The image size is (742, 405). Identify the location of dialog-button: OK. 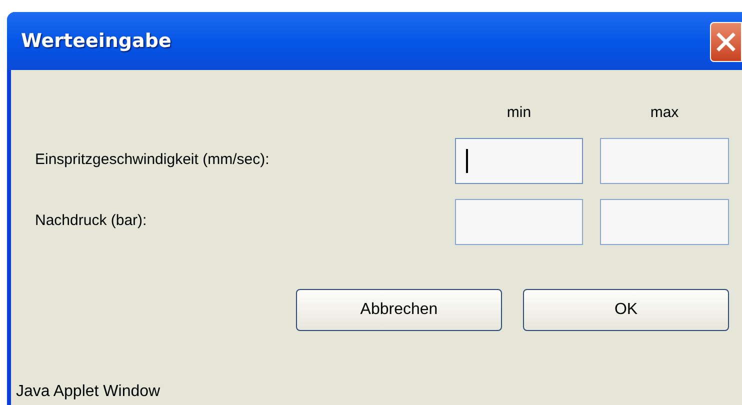
(626, 309).